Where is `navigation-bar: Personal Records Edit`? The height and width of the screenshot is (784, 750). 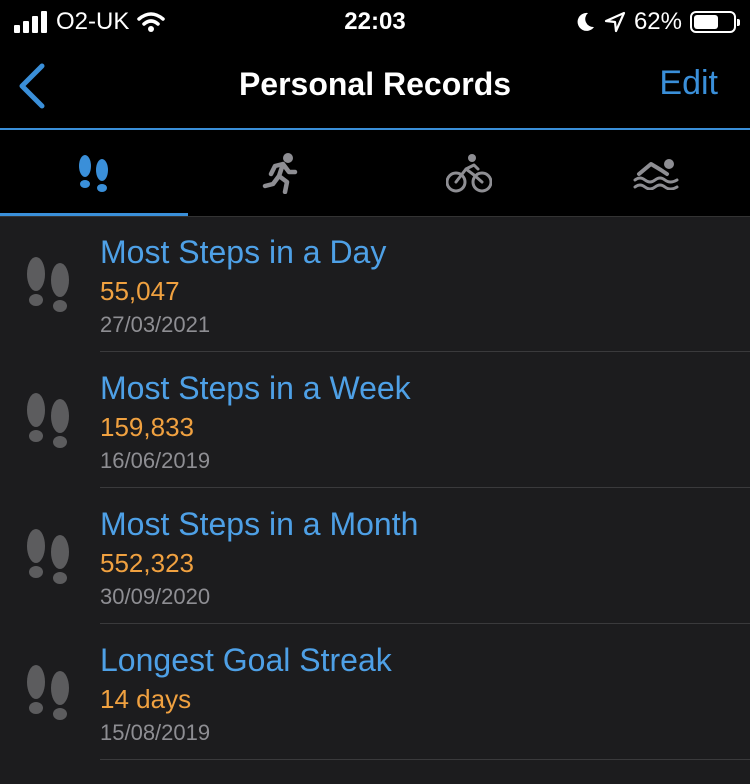 navigation-bar: Personal Records Edit is located at coordinates (375, 87).